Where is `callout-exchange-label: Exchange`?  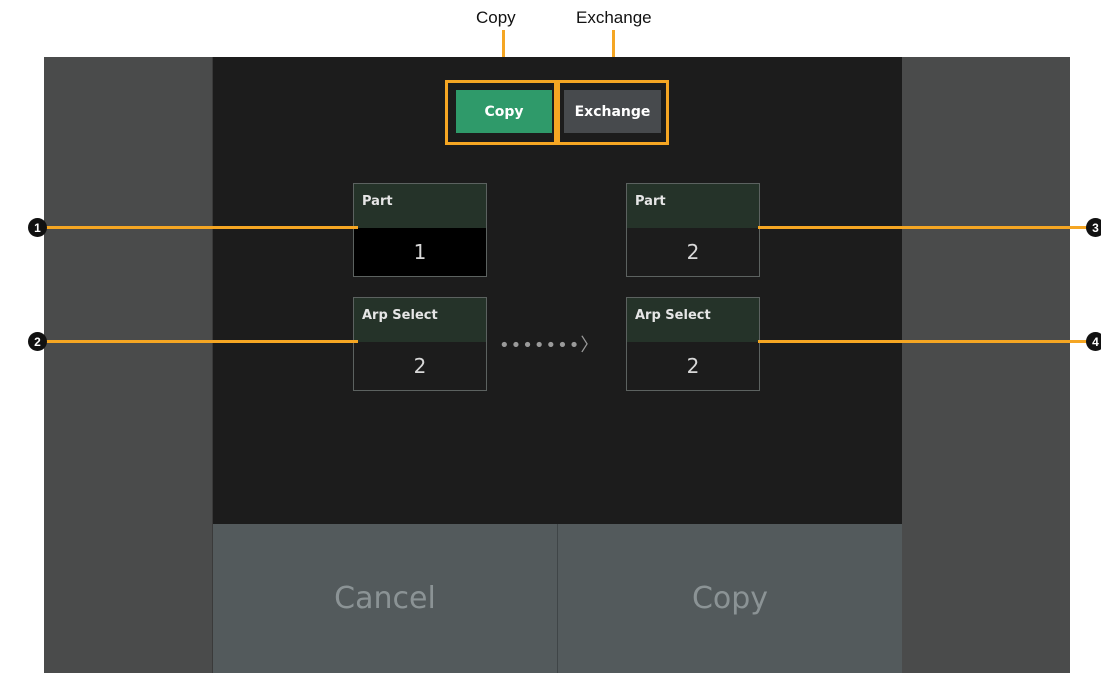 callout-exchange-label: Exchange is located at coordinates (614, 17).